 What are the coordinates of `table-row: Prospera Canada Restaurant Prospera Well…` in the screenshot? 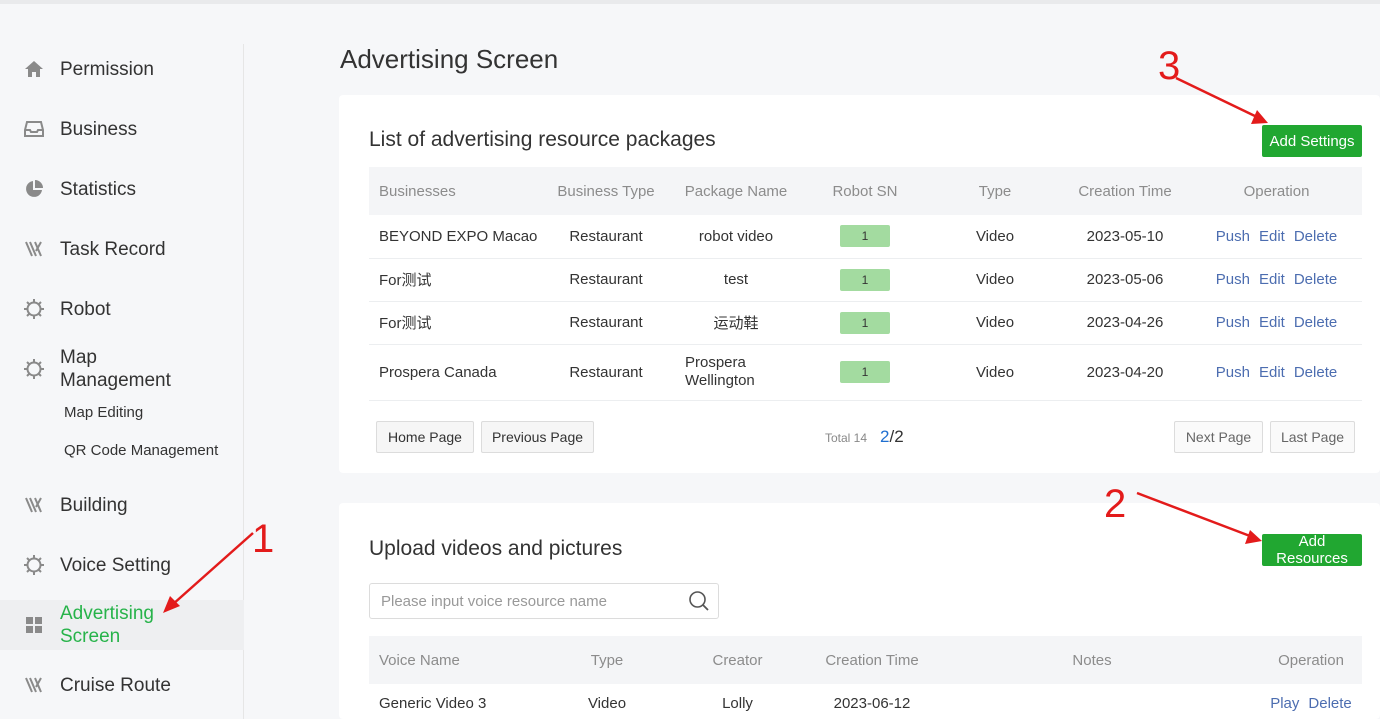 It's located at (865, 372).